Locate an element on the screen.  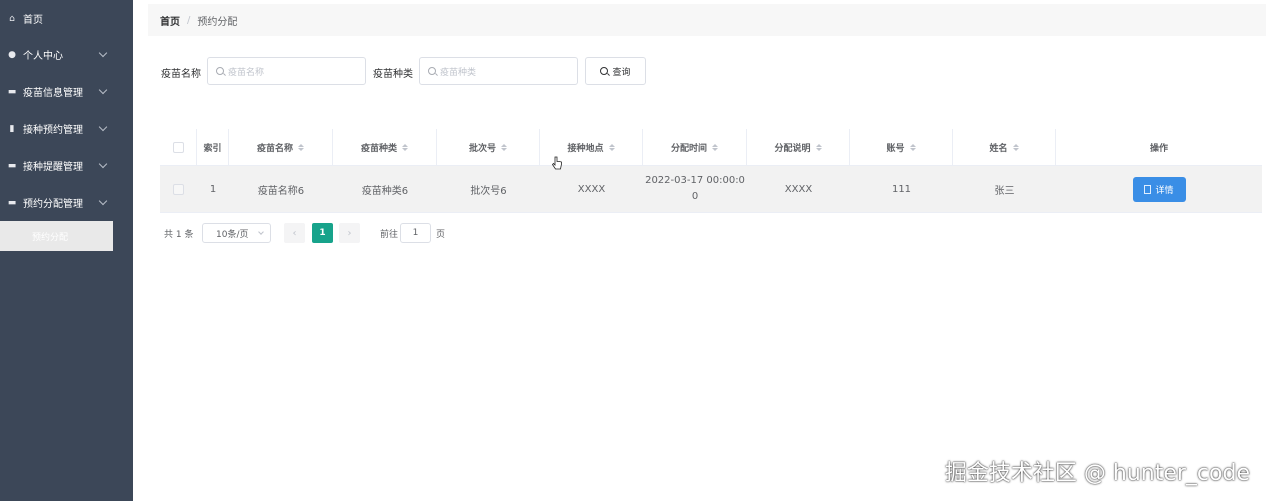
sidebar-item-label: 接种提醒管理 is located at coordinates (53, 167).